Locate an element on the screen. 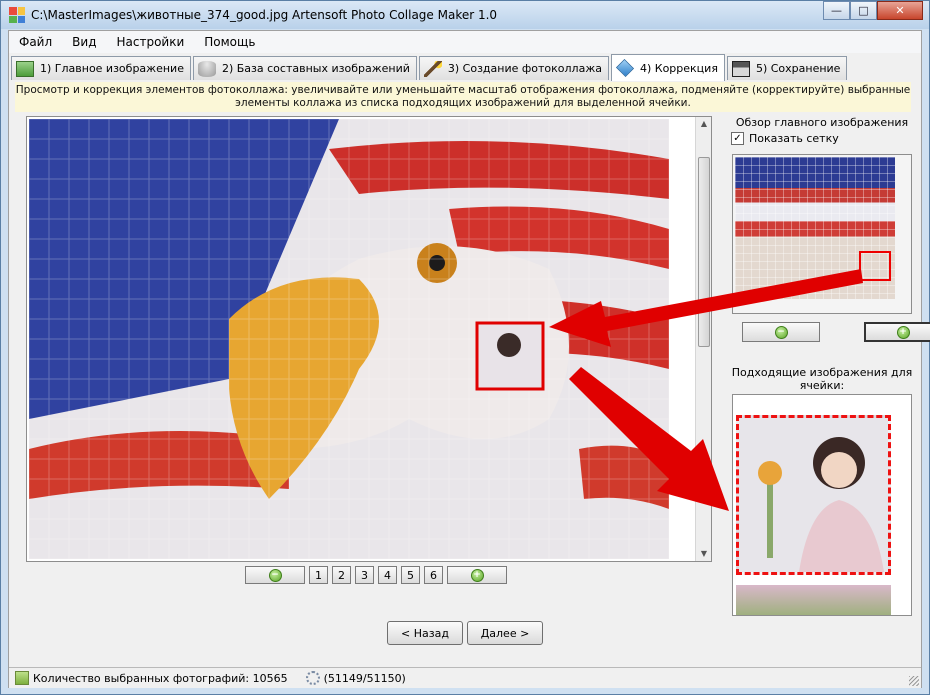 This screenshot has height=695, width=930. page-2-button: 2 is located at coordinates (341, 575).